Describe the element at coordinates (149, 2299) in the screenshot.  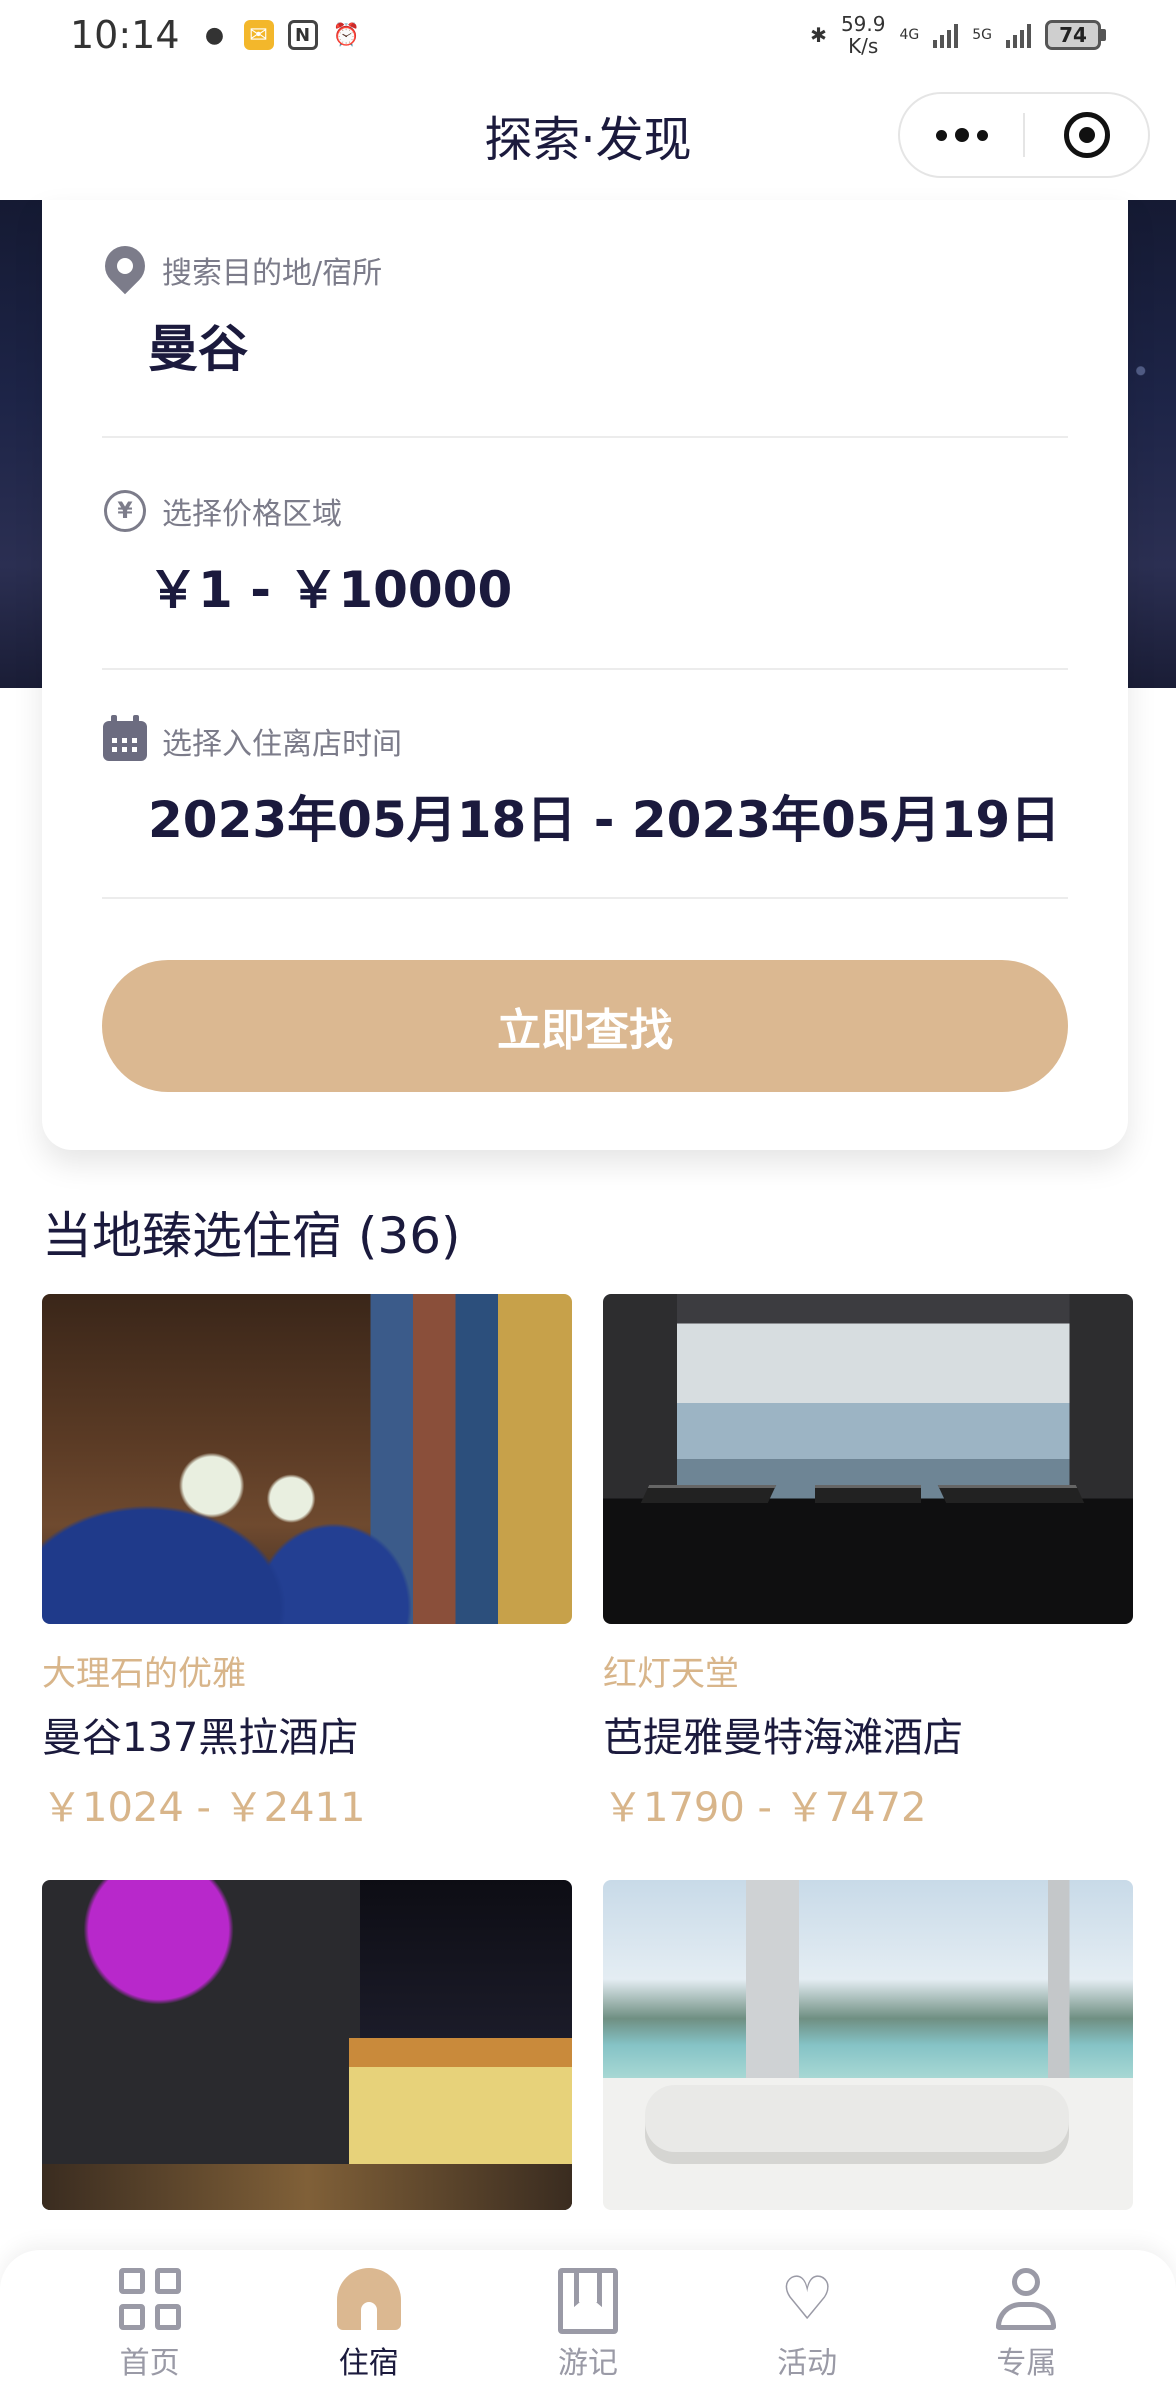
I see `grid-icon` at that location.